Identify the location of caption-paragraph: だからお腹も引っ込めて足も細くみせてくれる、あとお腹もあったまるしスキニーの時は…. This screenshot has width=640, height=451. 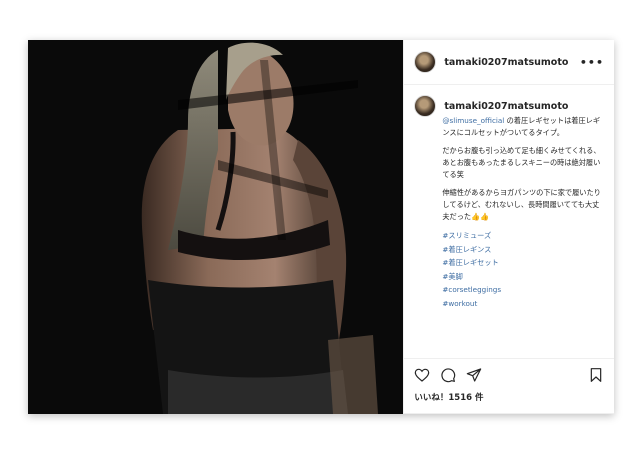
(521, 162).